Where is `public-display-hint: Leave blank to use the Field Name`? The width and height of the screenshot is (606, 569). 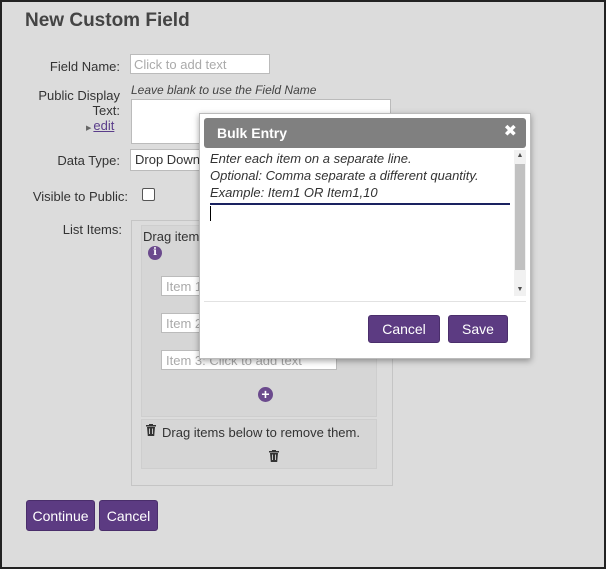
public-display-hint: Leave blank to use the Field Name is located at coordinates (224, 90).